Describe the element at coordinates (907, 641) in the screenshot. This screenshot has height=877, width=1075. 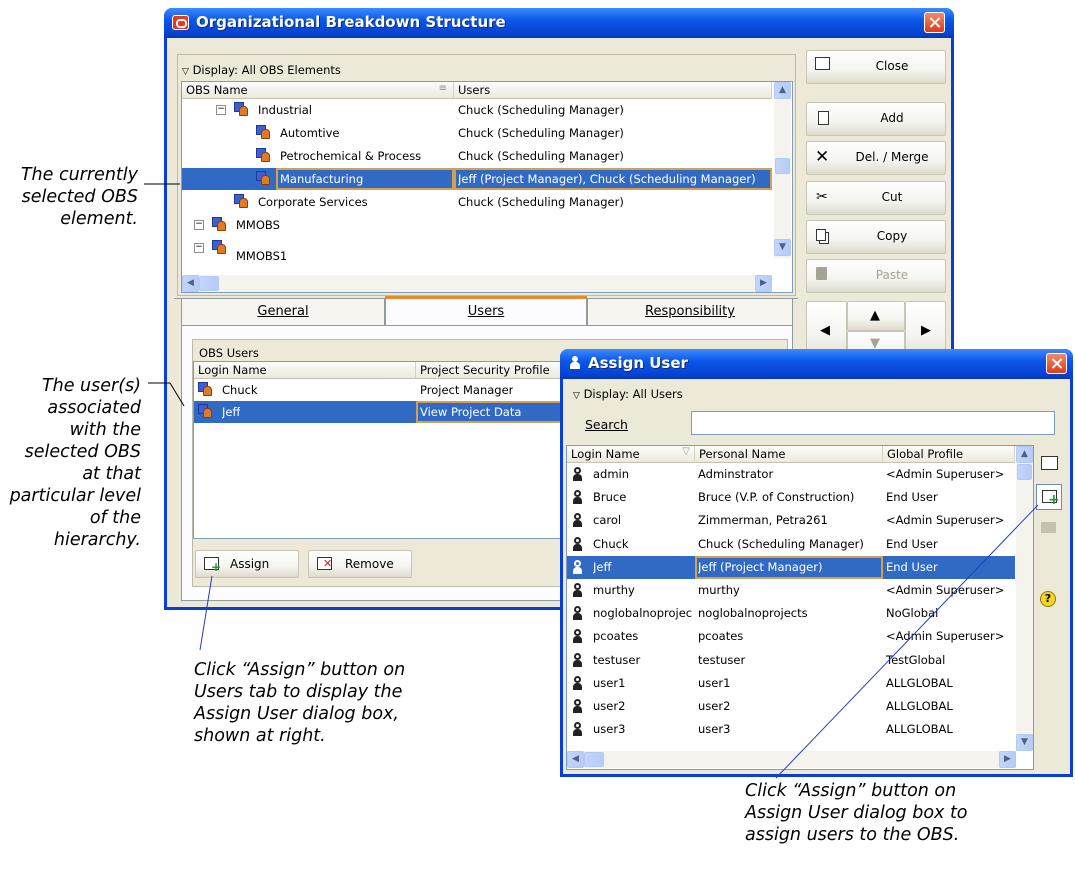
I see `leader-line-assign-dialog` at that location.